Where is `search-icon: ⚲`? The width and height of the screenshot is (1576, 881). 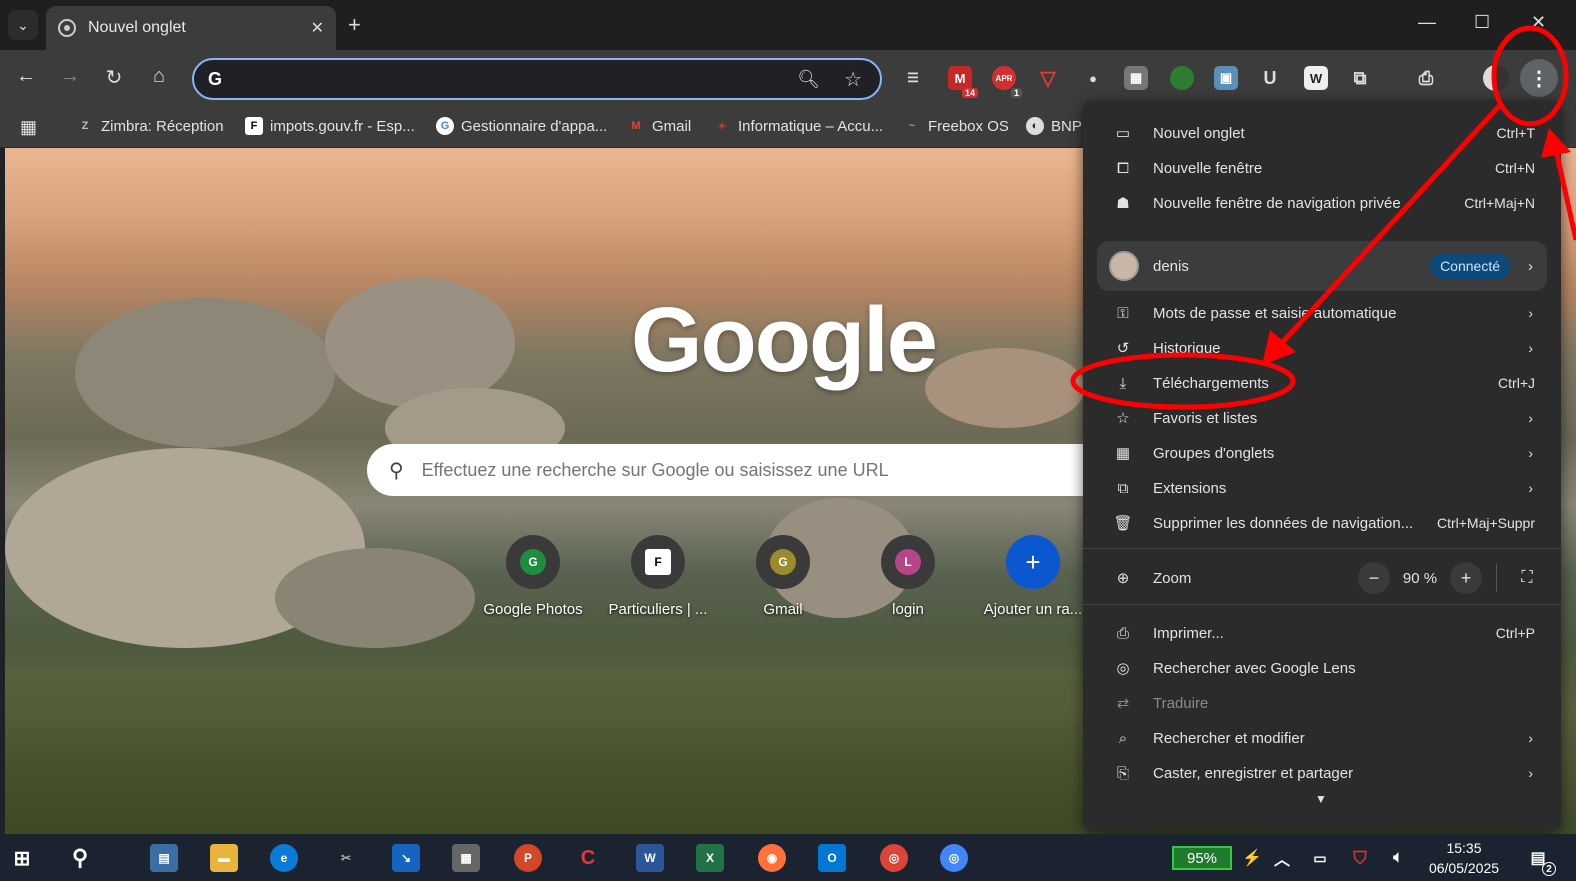 search-icon: ⚲ is located at coordinates (80, 858).